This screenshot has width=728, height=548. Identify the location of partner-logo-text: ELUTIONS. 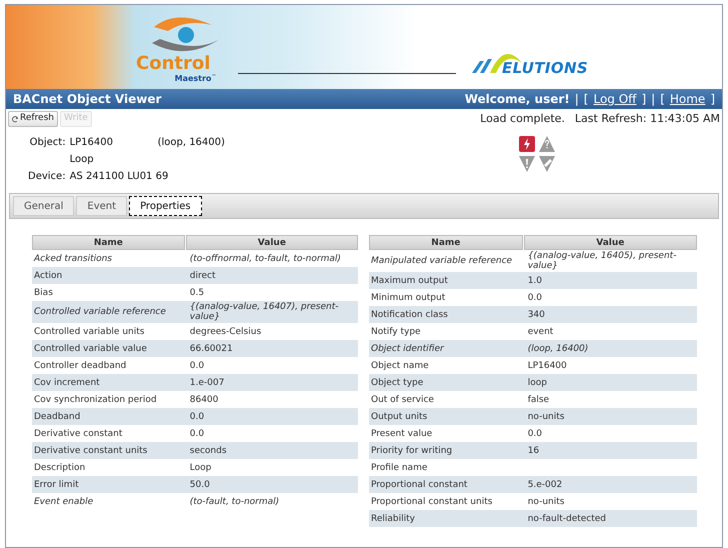
(545, 68).